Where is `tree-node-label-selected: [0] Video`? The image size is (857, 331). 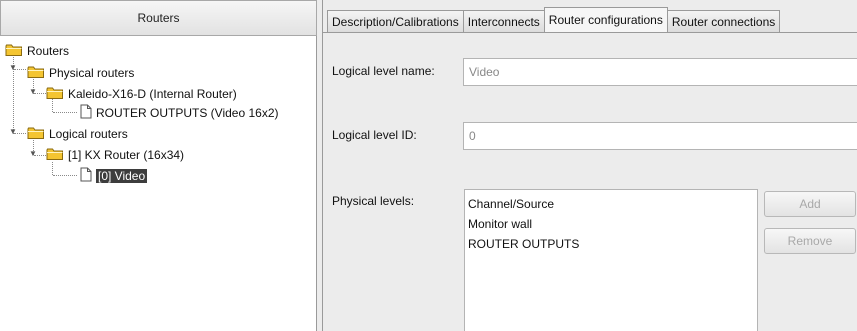 tree-node-label-selected: [0] Video is located at coordinates (121, 176).